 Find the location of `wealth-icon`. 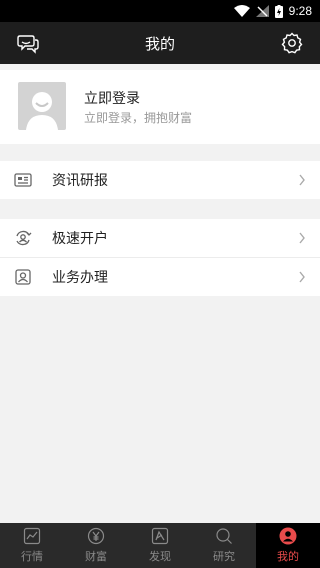

wealth-icon is located at coordinates (96, 536).